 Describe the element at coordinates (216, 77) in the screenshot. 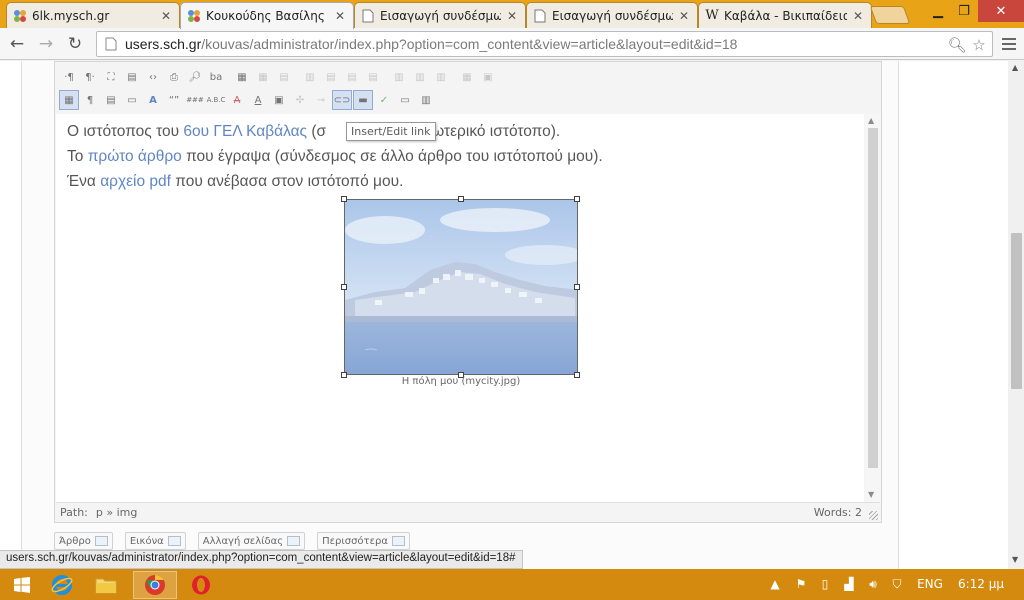

I see `replace-icon: ba` at that location.